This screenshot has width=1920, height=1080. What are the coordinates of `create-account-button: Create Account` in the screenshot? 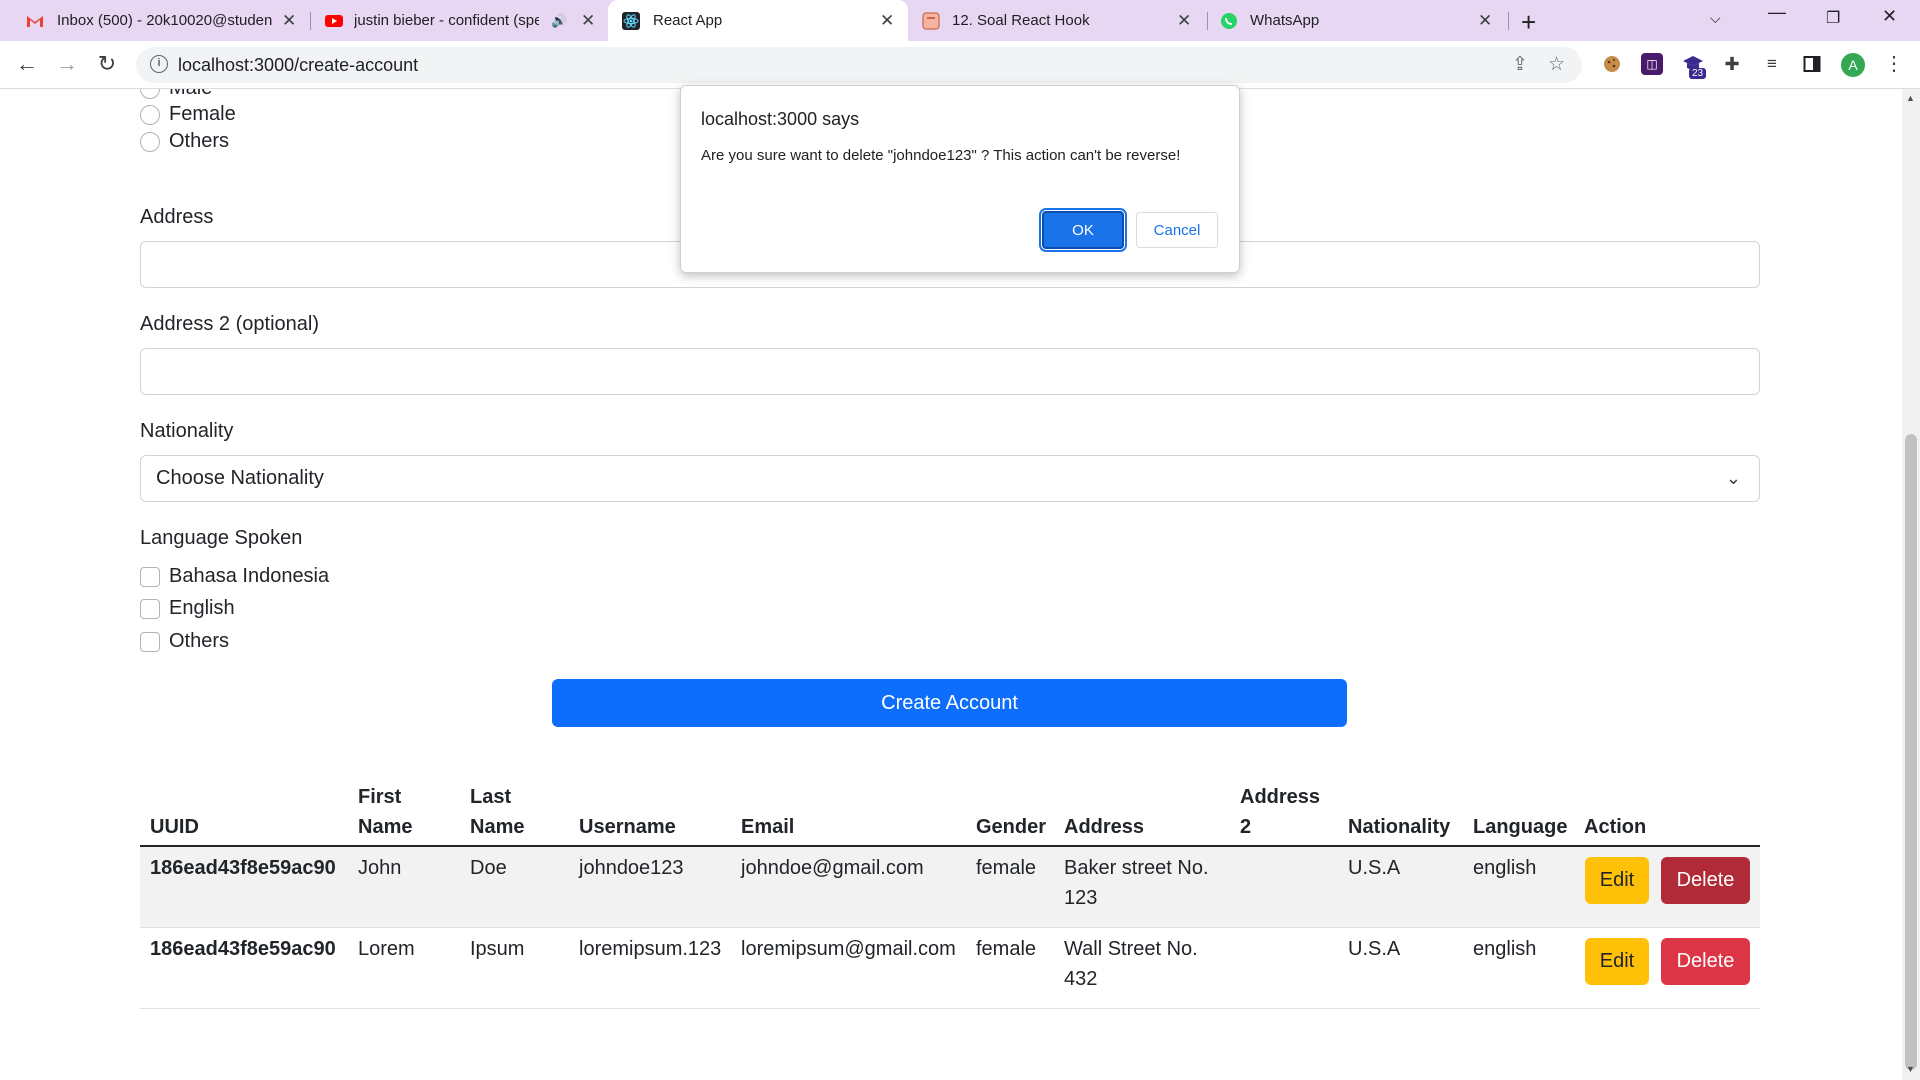 It's located at (949, 703).